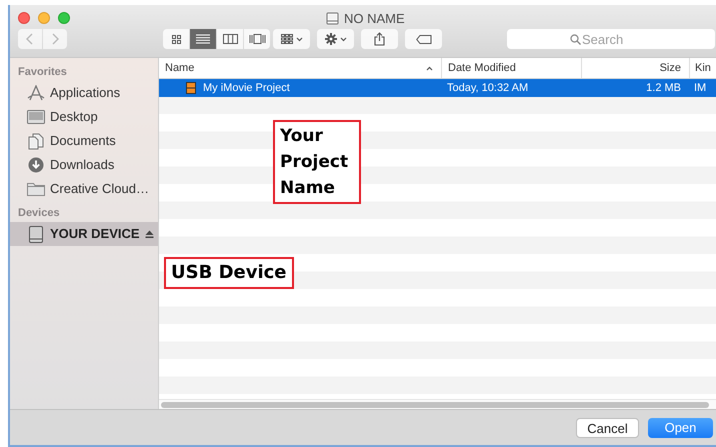 The width and height of the screenshot is (716, 447). What do you see at coordinates (317, 162) in the screenshot?
I see `annotation-label: Your Project Name` at bounding box center [317, 162].